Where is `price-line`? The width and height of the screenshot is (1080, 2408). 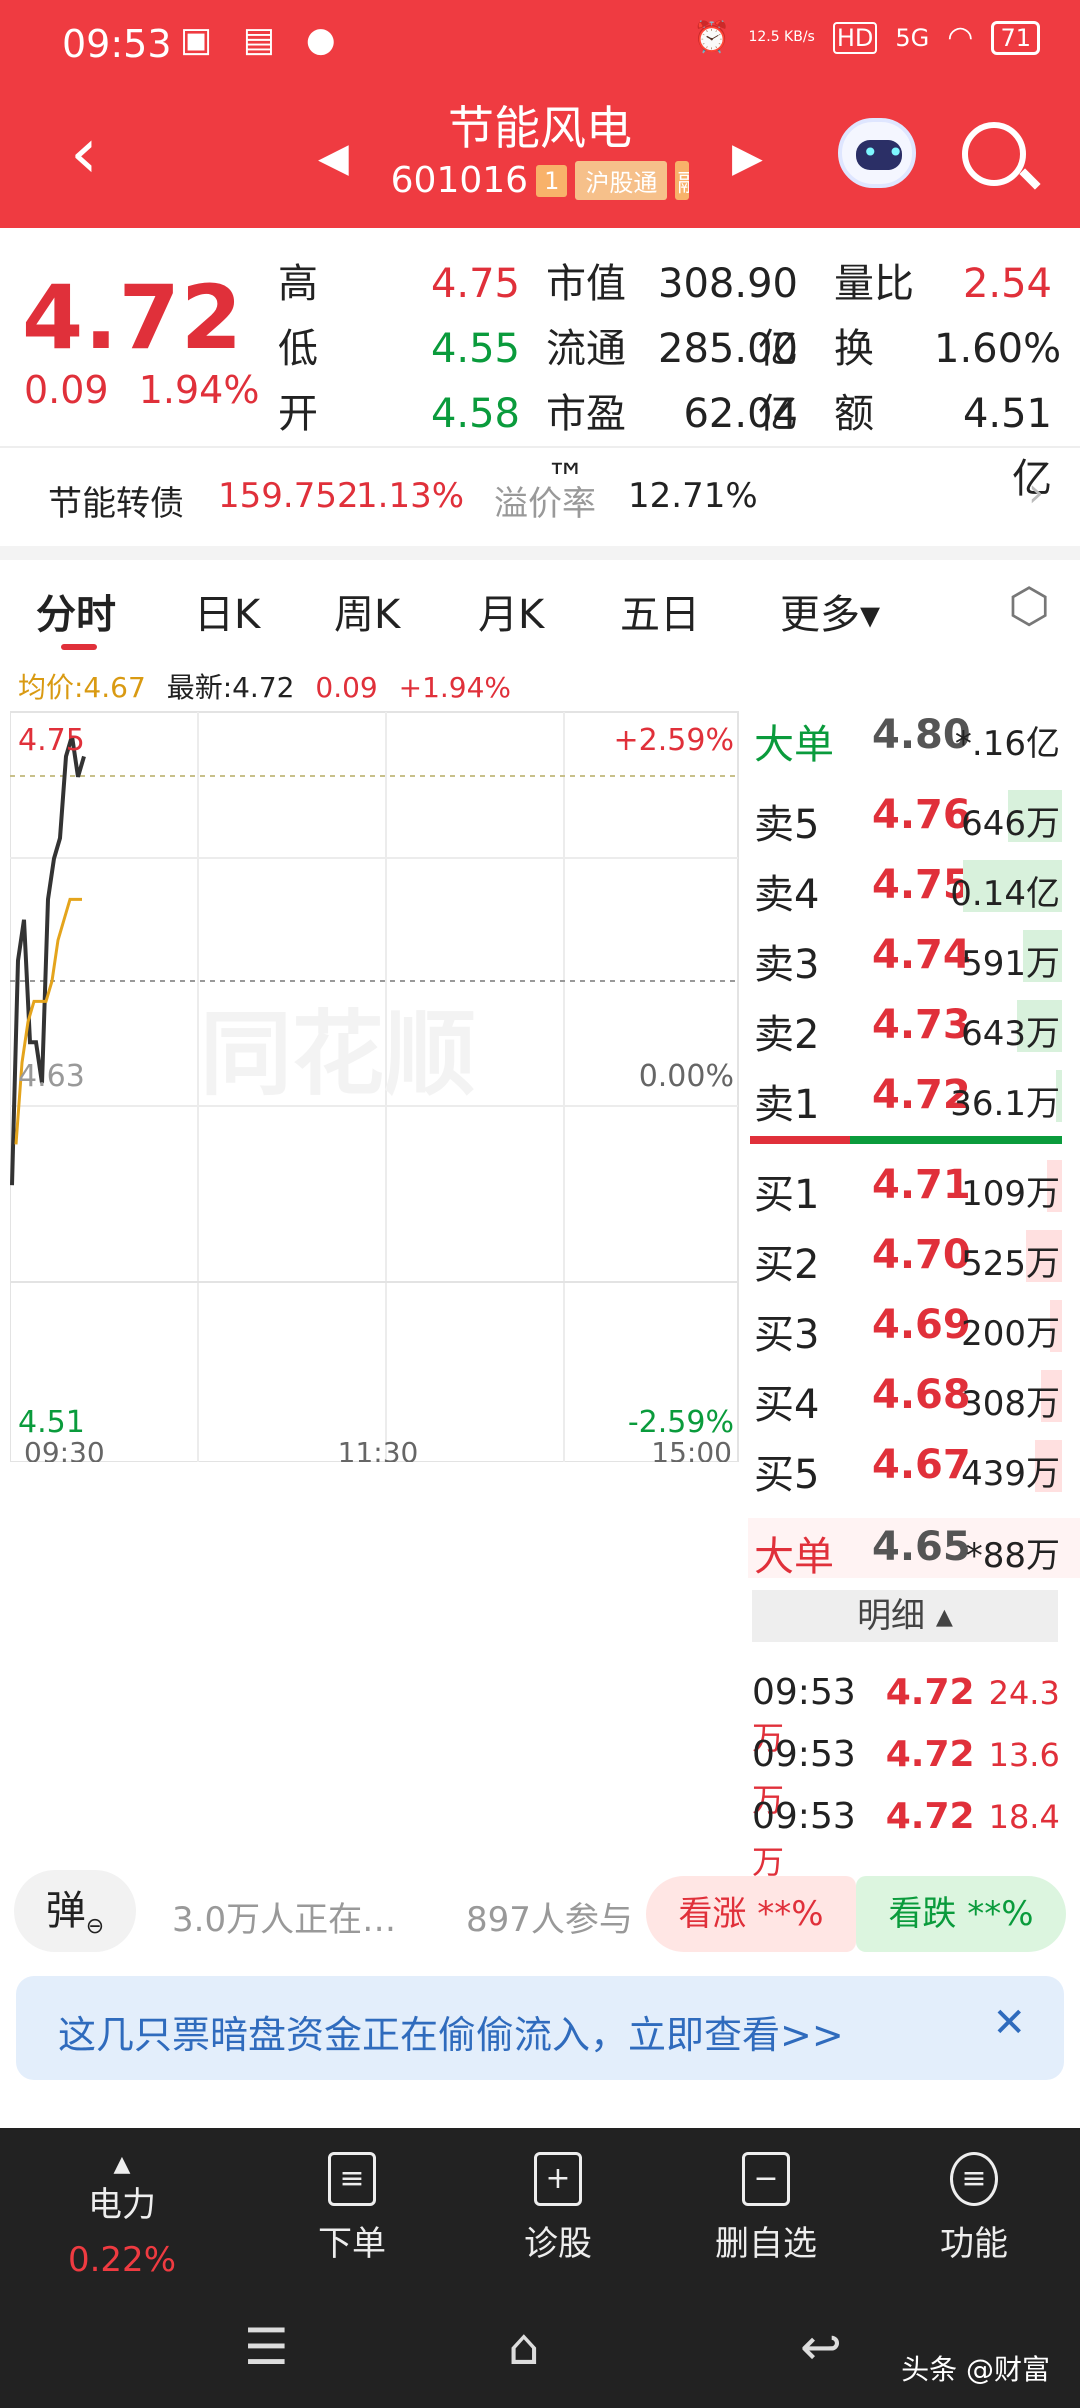 price-line is located at coordinates (48, 960).